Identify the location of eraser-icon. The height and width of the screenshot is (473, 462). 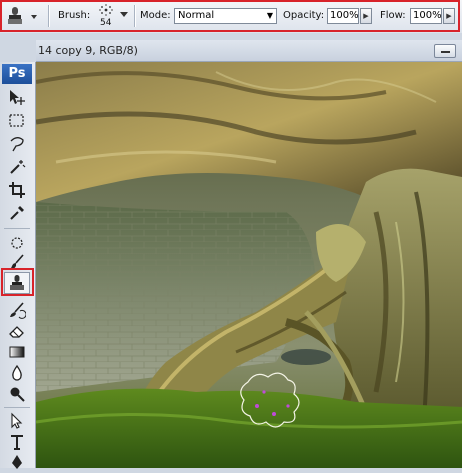
(16, 332).